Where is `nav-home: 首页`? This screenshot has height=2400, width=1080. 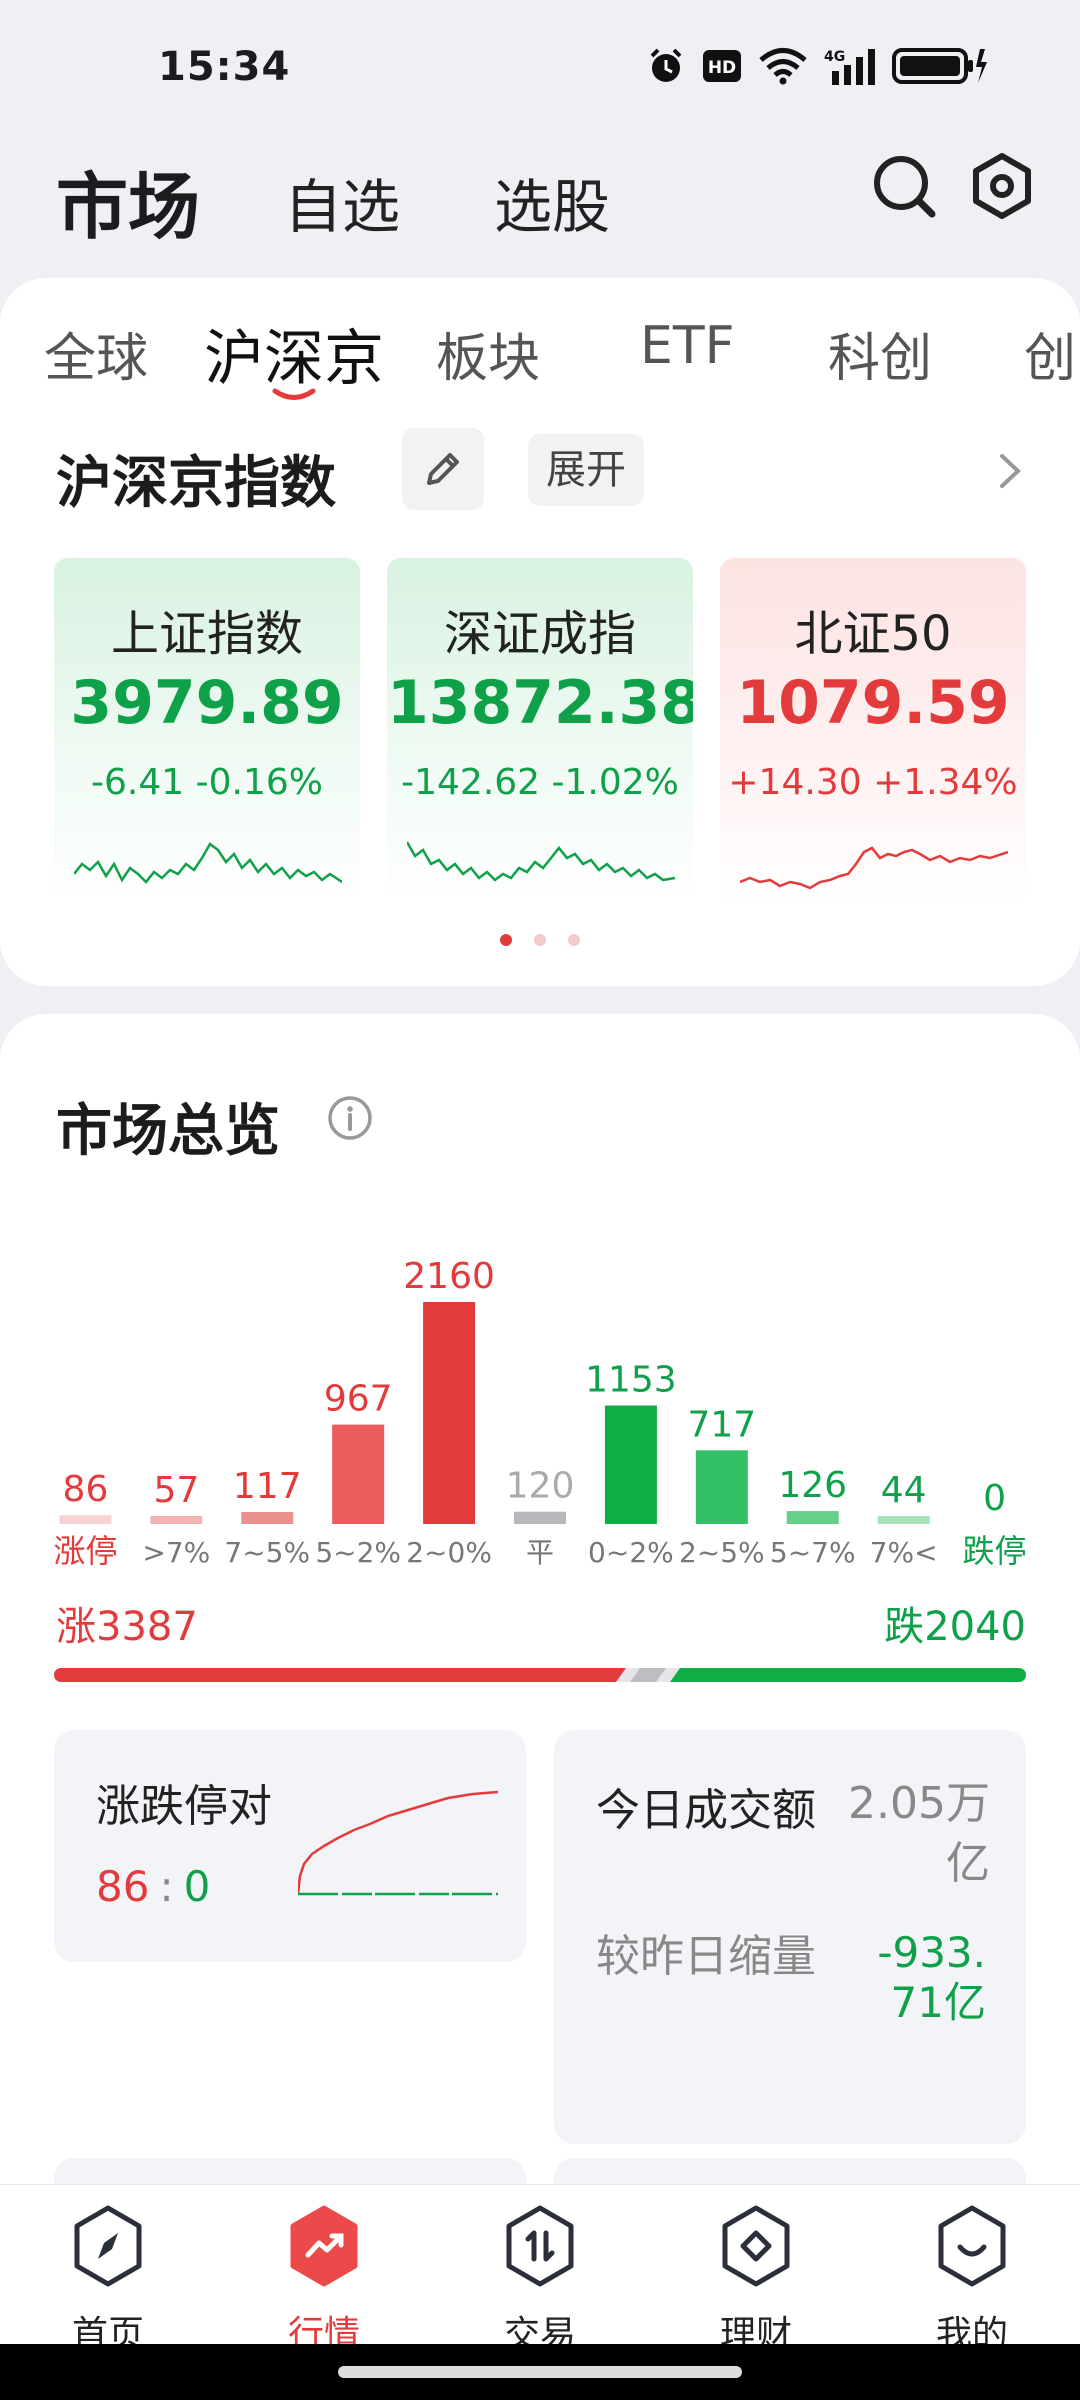 nav-home: 首页 is located at coordinates (108, 2280).